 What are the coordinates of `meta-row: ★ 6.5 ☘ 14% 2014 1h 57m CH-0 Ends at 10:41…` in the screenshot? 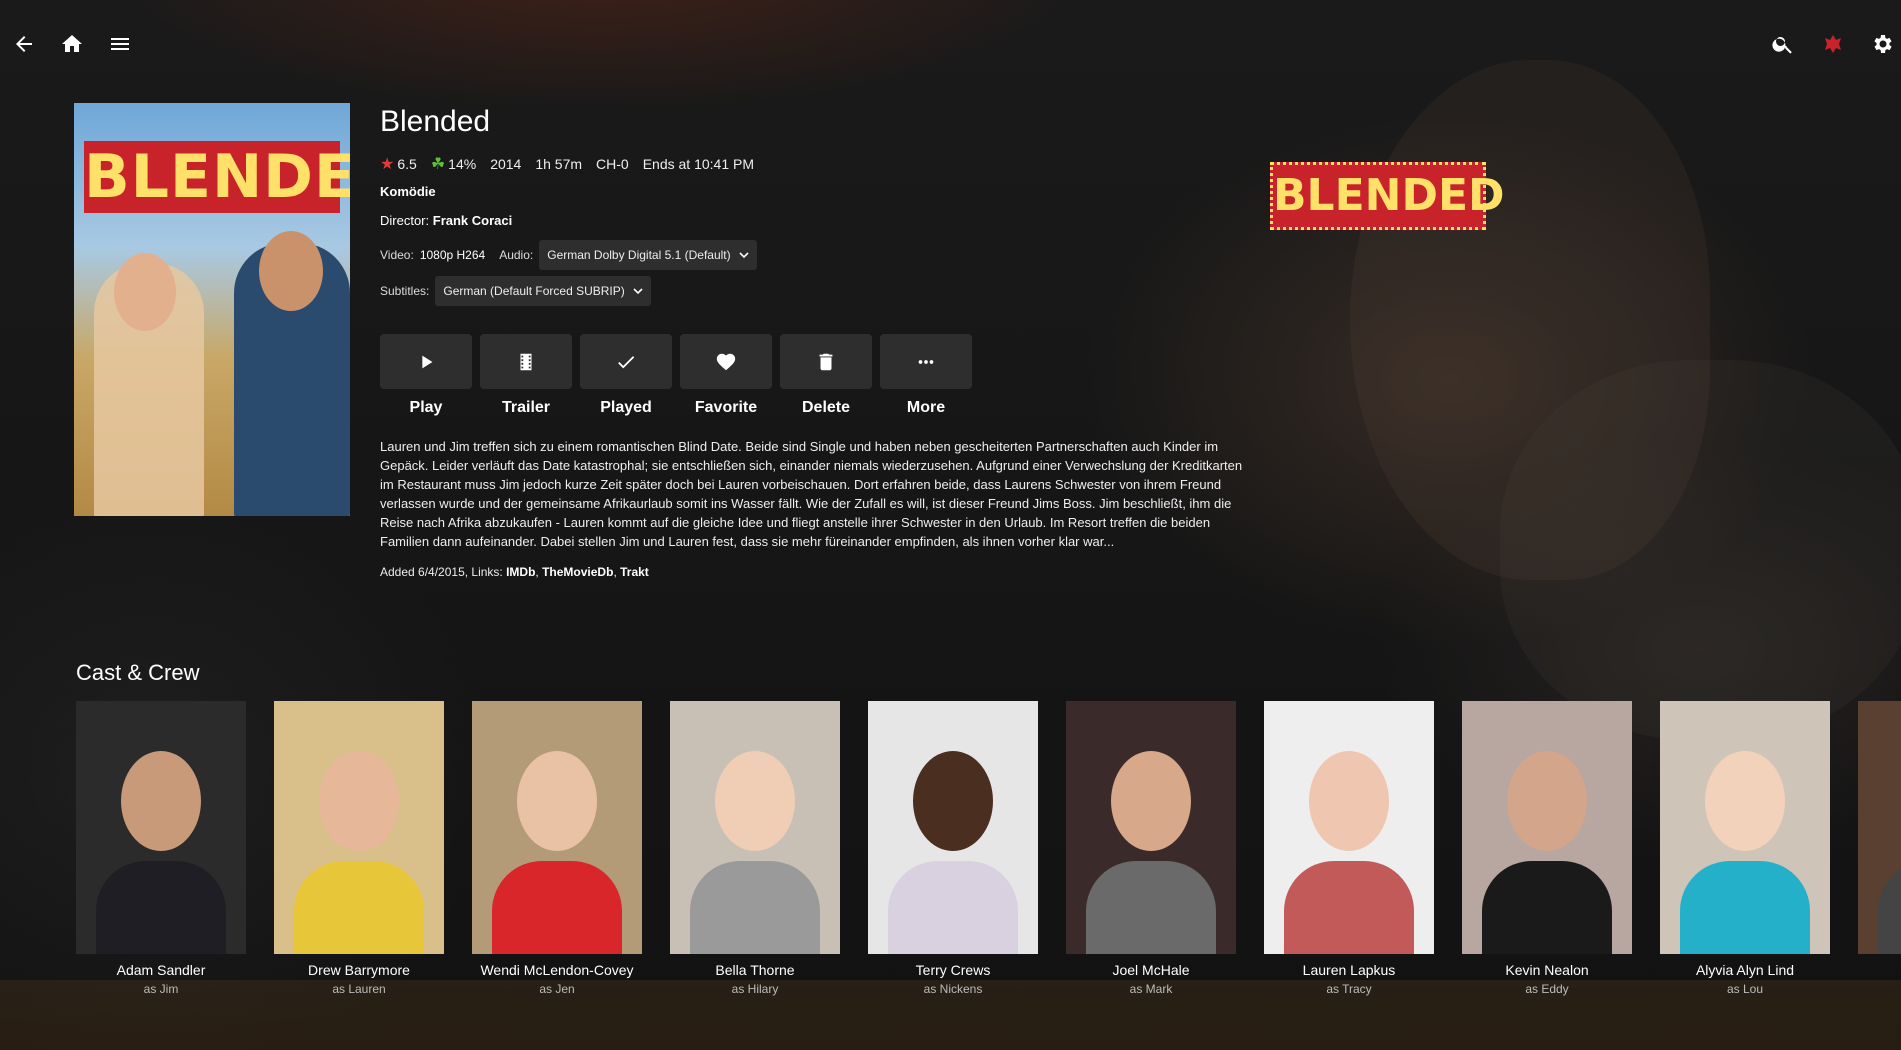 It's located at (815, 164).